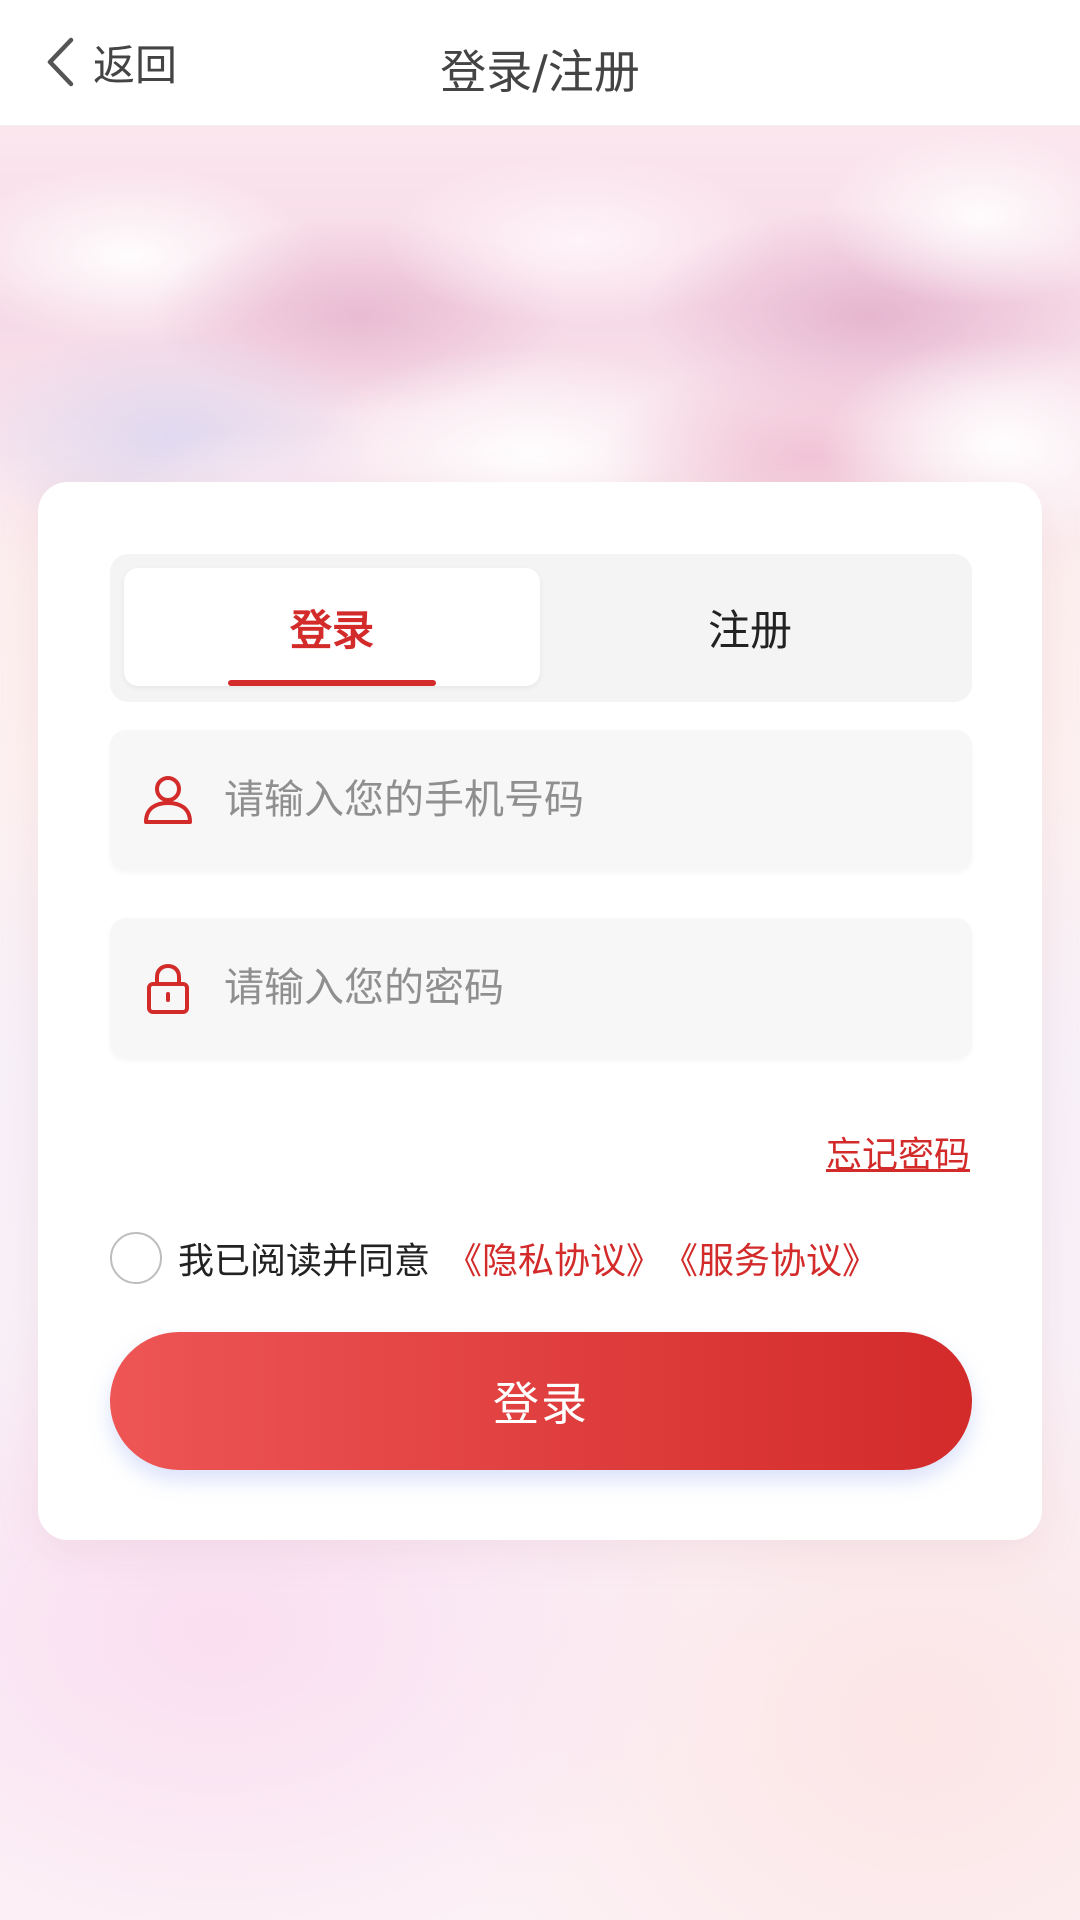  I want to click on tab-register: 注册, so click(750, 627).